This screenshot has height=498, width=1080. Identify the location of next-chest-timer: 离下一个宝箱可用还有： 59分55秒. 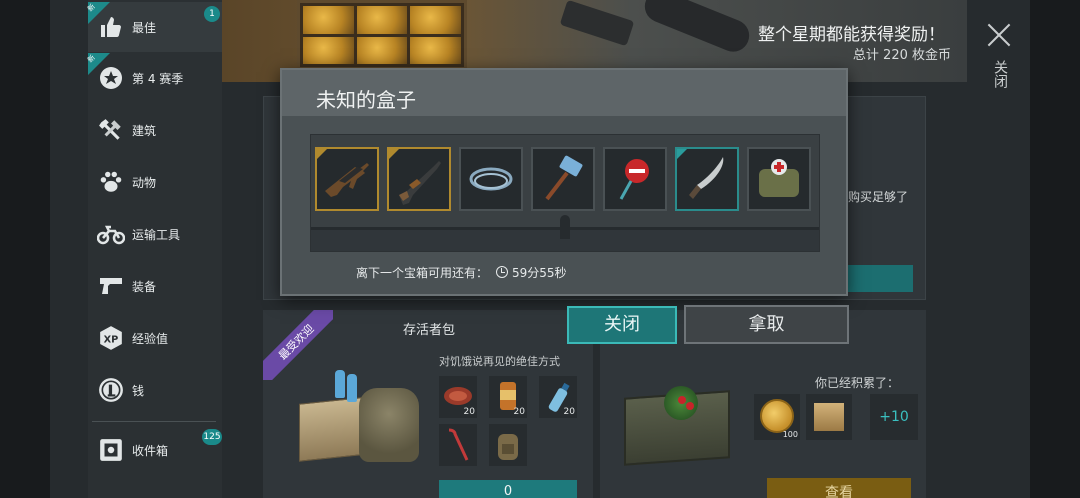
(461, 272).